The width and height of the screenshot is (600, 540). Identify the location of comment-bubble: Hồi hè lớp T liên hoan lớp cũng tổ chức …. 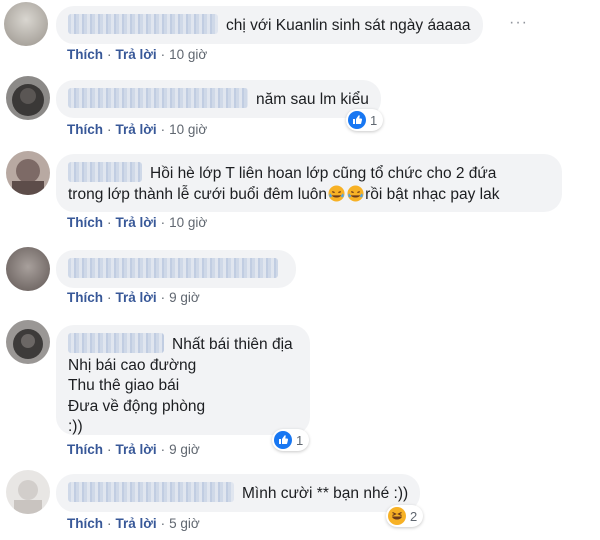
(309, 183).